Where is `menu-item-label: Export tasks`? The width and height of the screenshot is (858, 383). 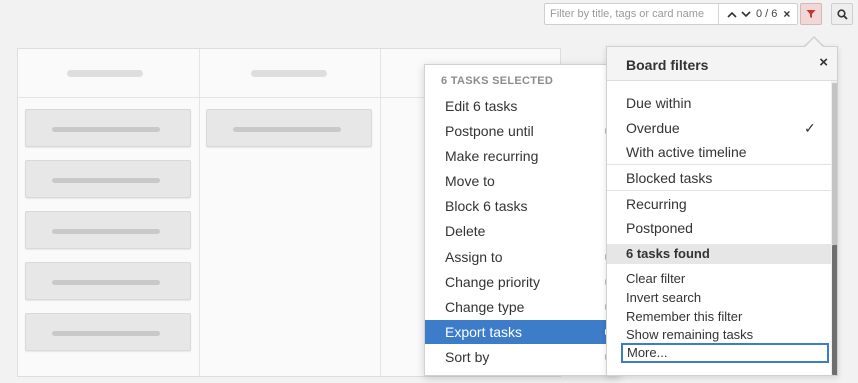 menu-item-label: Export tasks is located at coordinates (484, 332).